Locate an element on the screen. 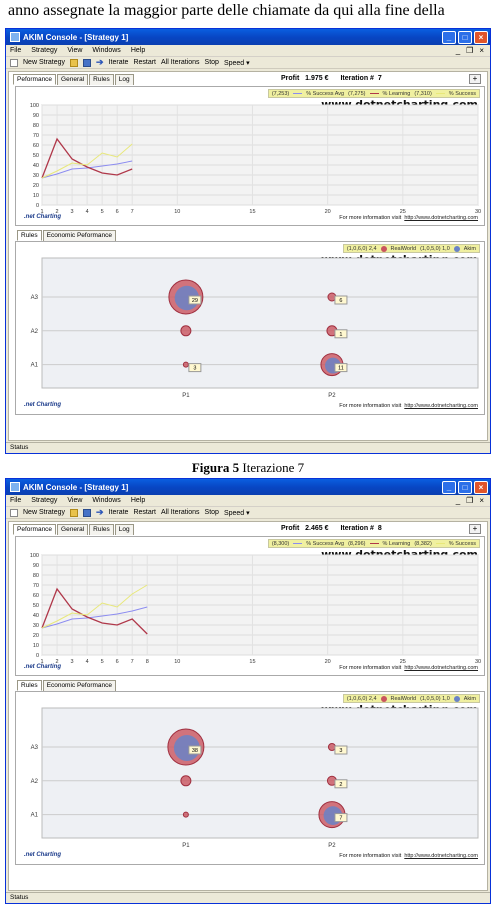 This screenshot has height=905, width=496. stats-line: Profit 2.465 € Iteration # 8 is located at coordinates (331, 528).